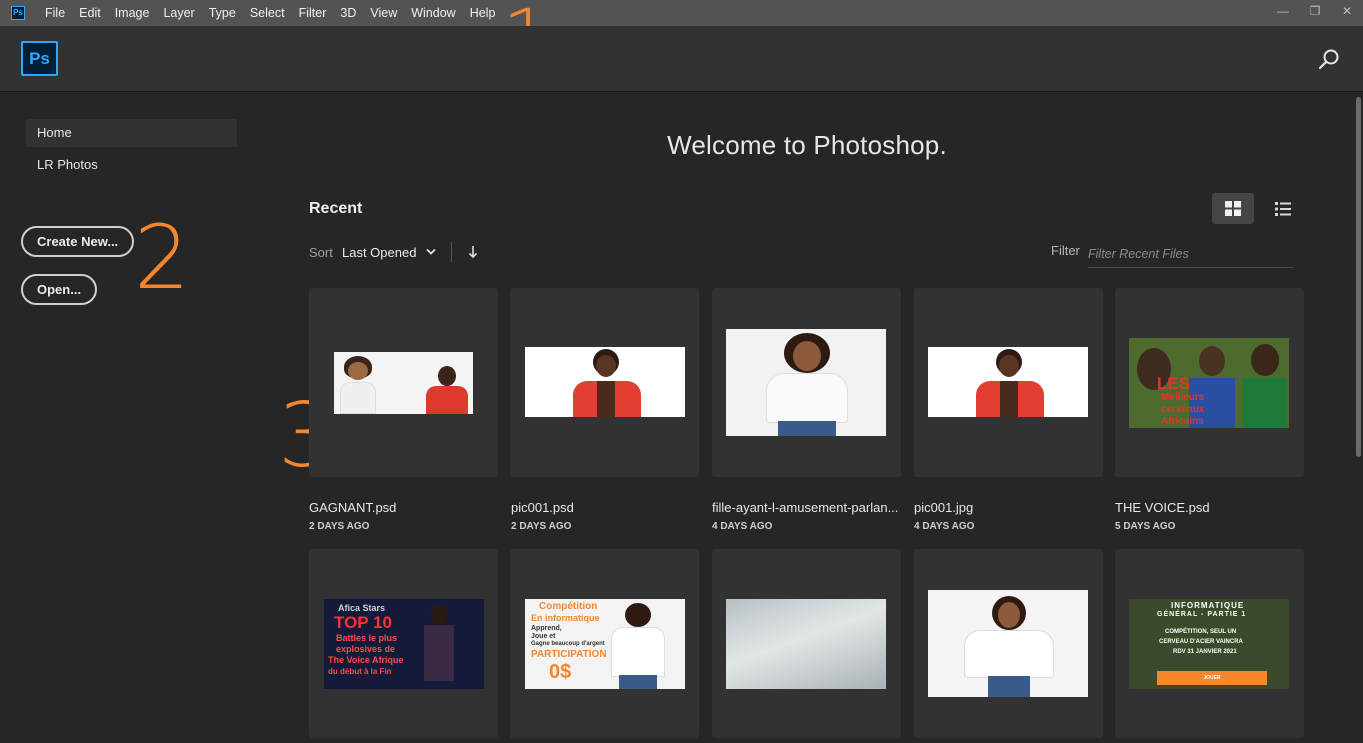 The height and width of the screenshot is (743, 1363). I want to click on thumb-text: Meilleurs, so click(1183, 397).